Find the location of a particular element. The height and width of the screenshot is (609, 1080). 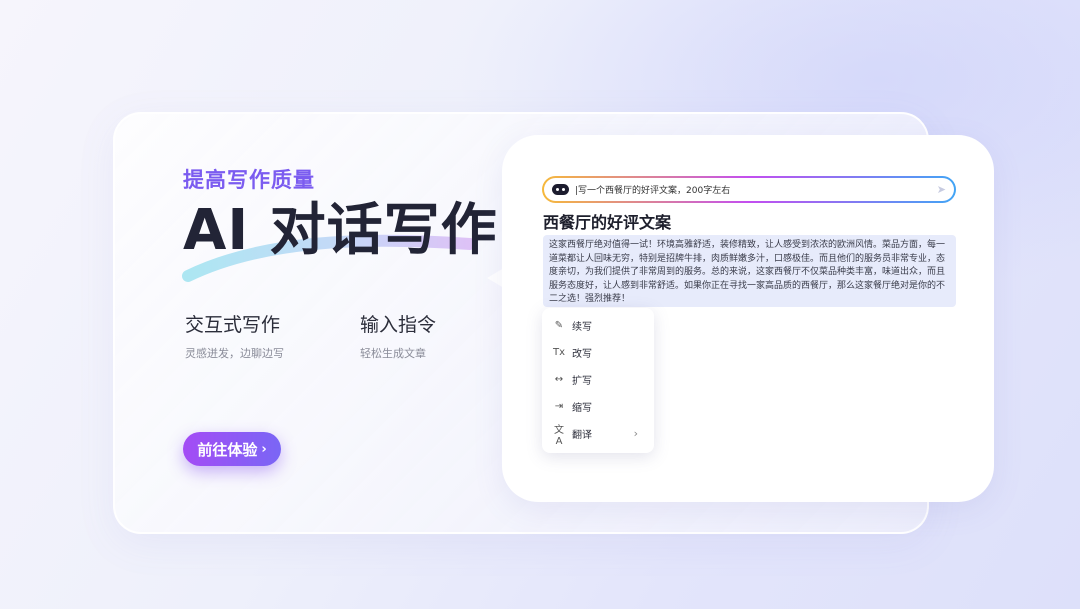

prompt-input: |写一个西餐厅的好评文案，200字左右 ➤ is located at coordinates (749, 189).